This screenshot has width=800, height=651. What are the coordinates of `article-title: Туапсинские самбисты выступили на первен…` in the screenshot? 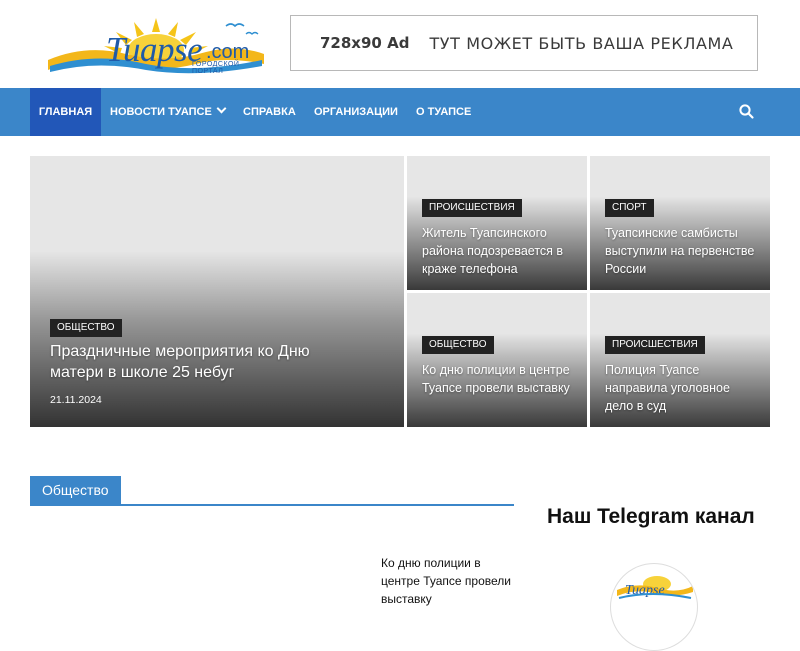 It's located at (682, 251).